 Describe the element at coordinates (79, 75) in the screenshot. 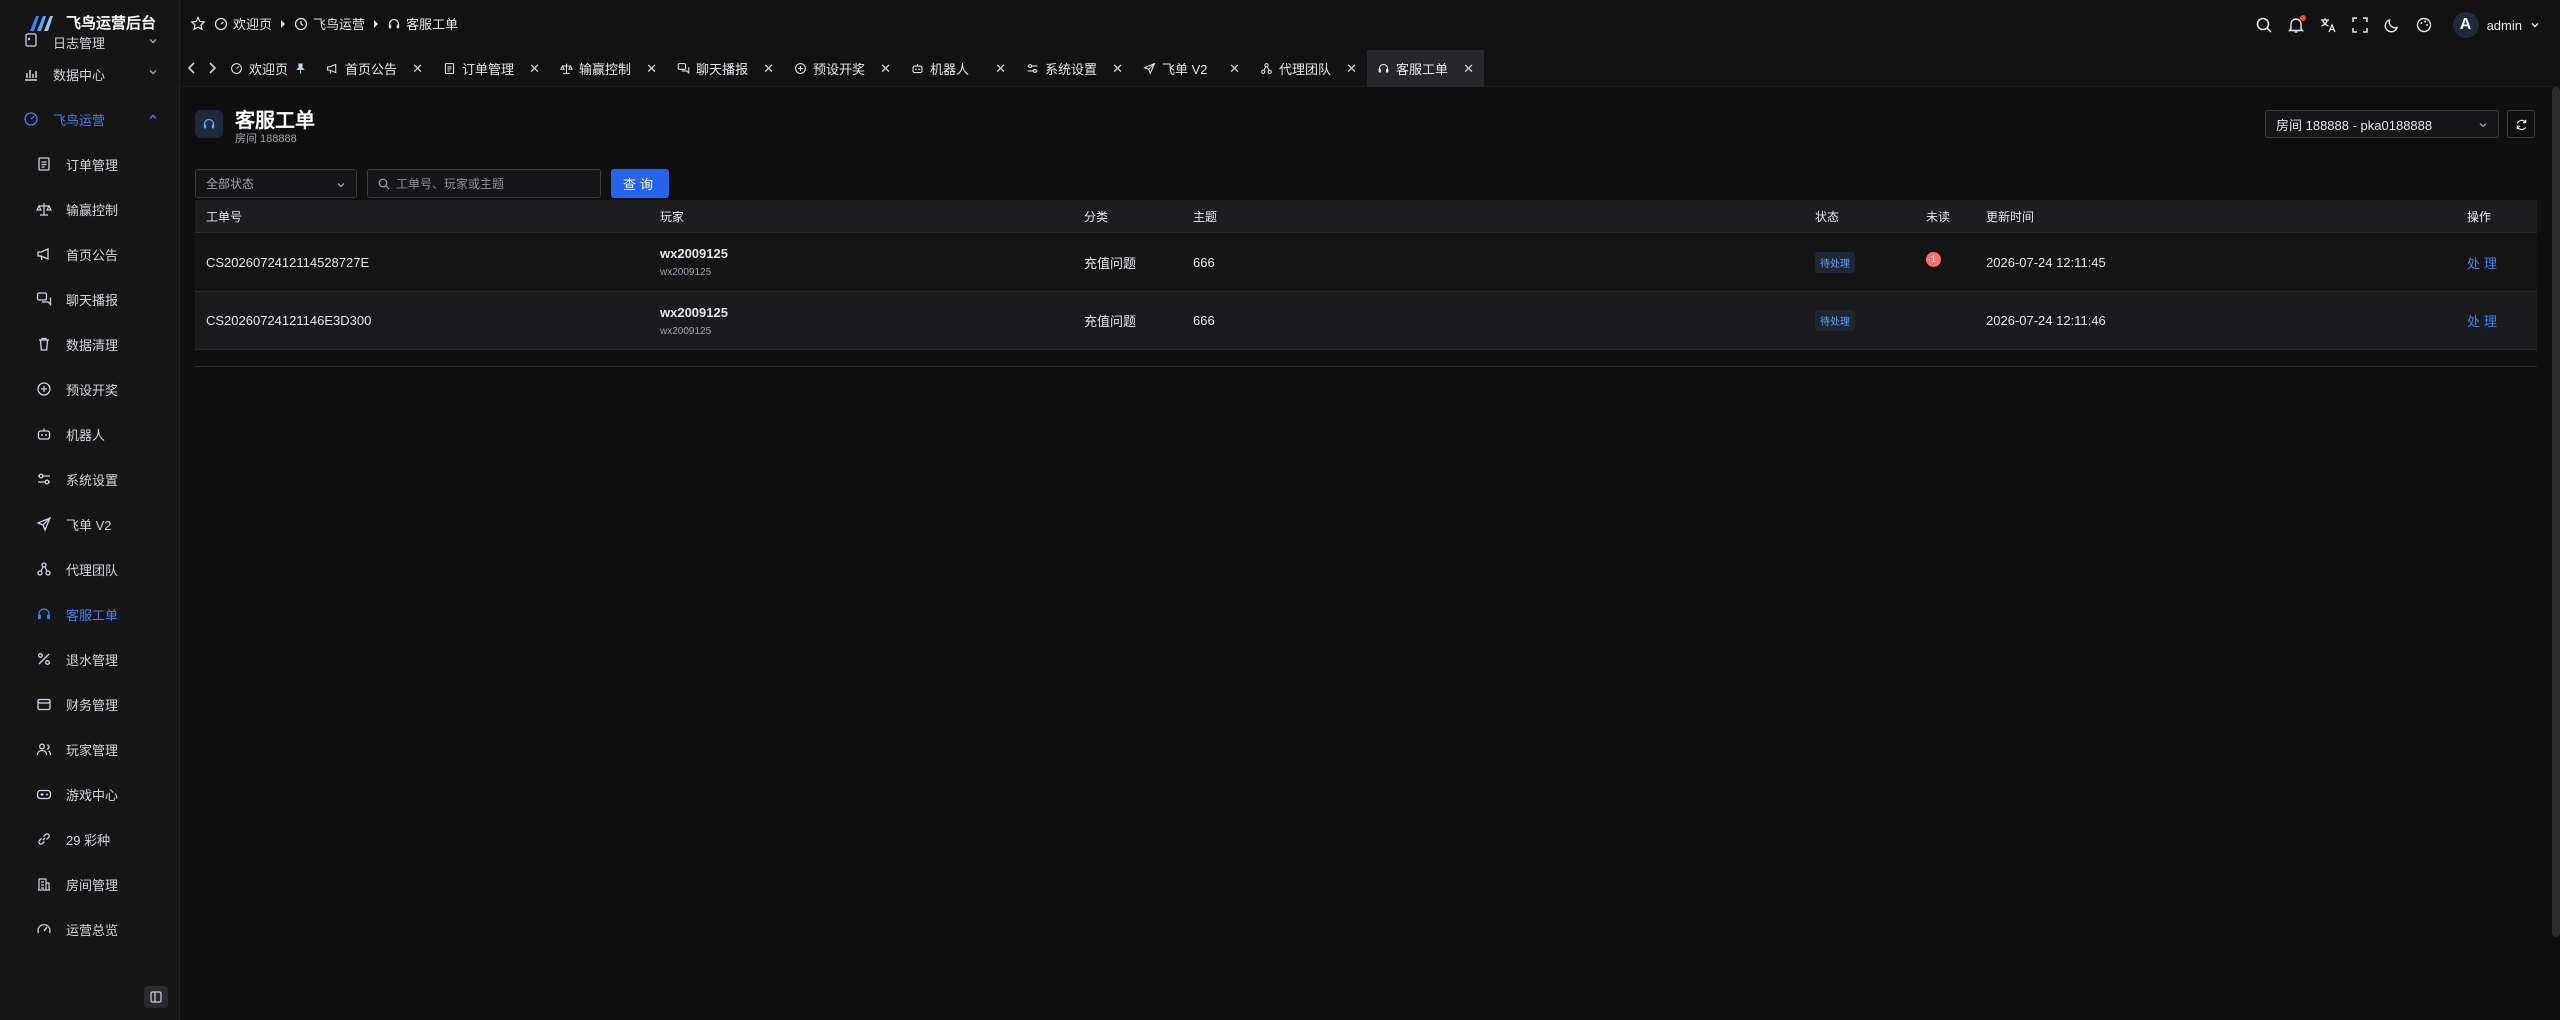

I see `sidebar-item-label: 数据中心` at that location.